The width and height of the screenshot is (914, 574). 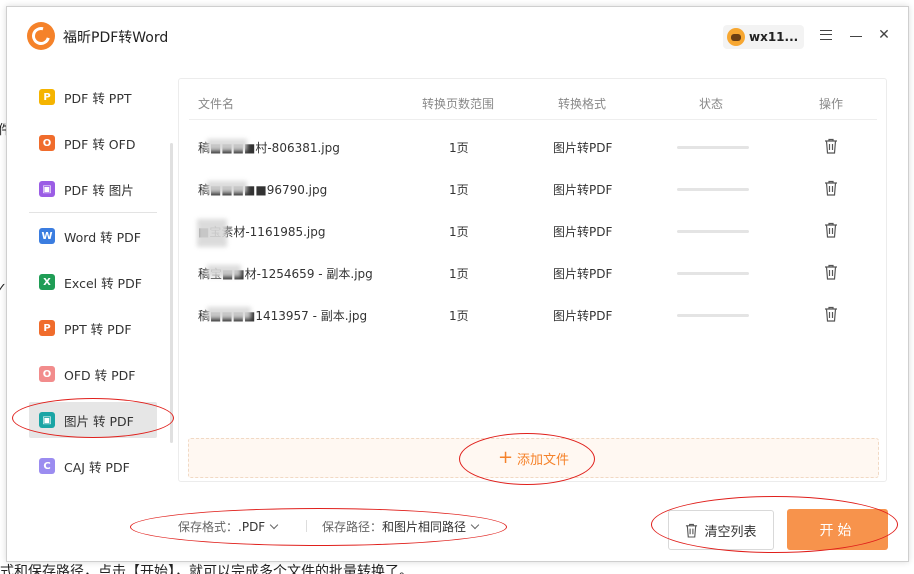 What do you see at coordinates (457, 35) in the screenshot?
I see `title-bar: 福昕PDF转Word wx11... ✕` at bounding box center [457, 35].